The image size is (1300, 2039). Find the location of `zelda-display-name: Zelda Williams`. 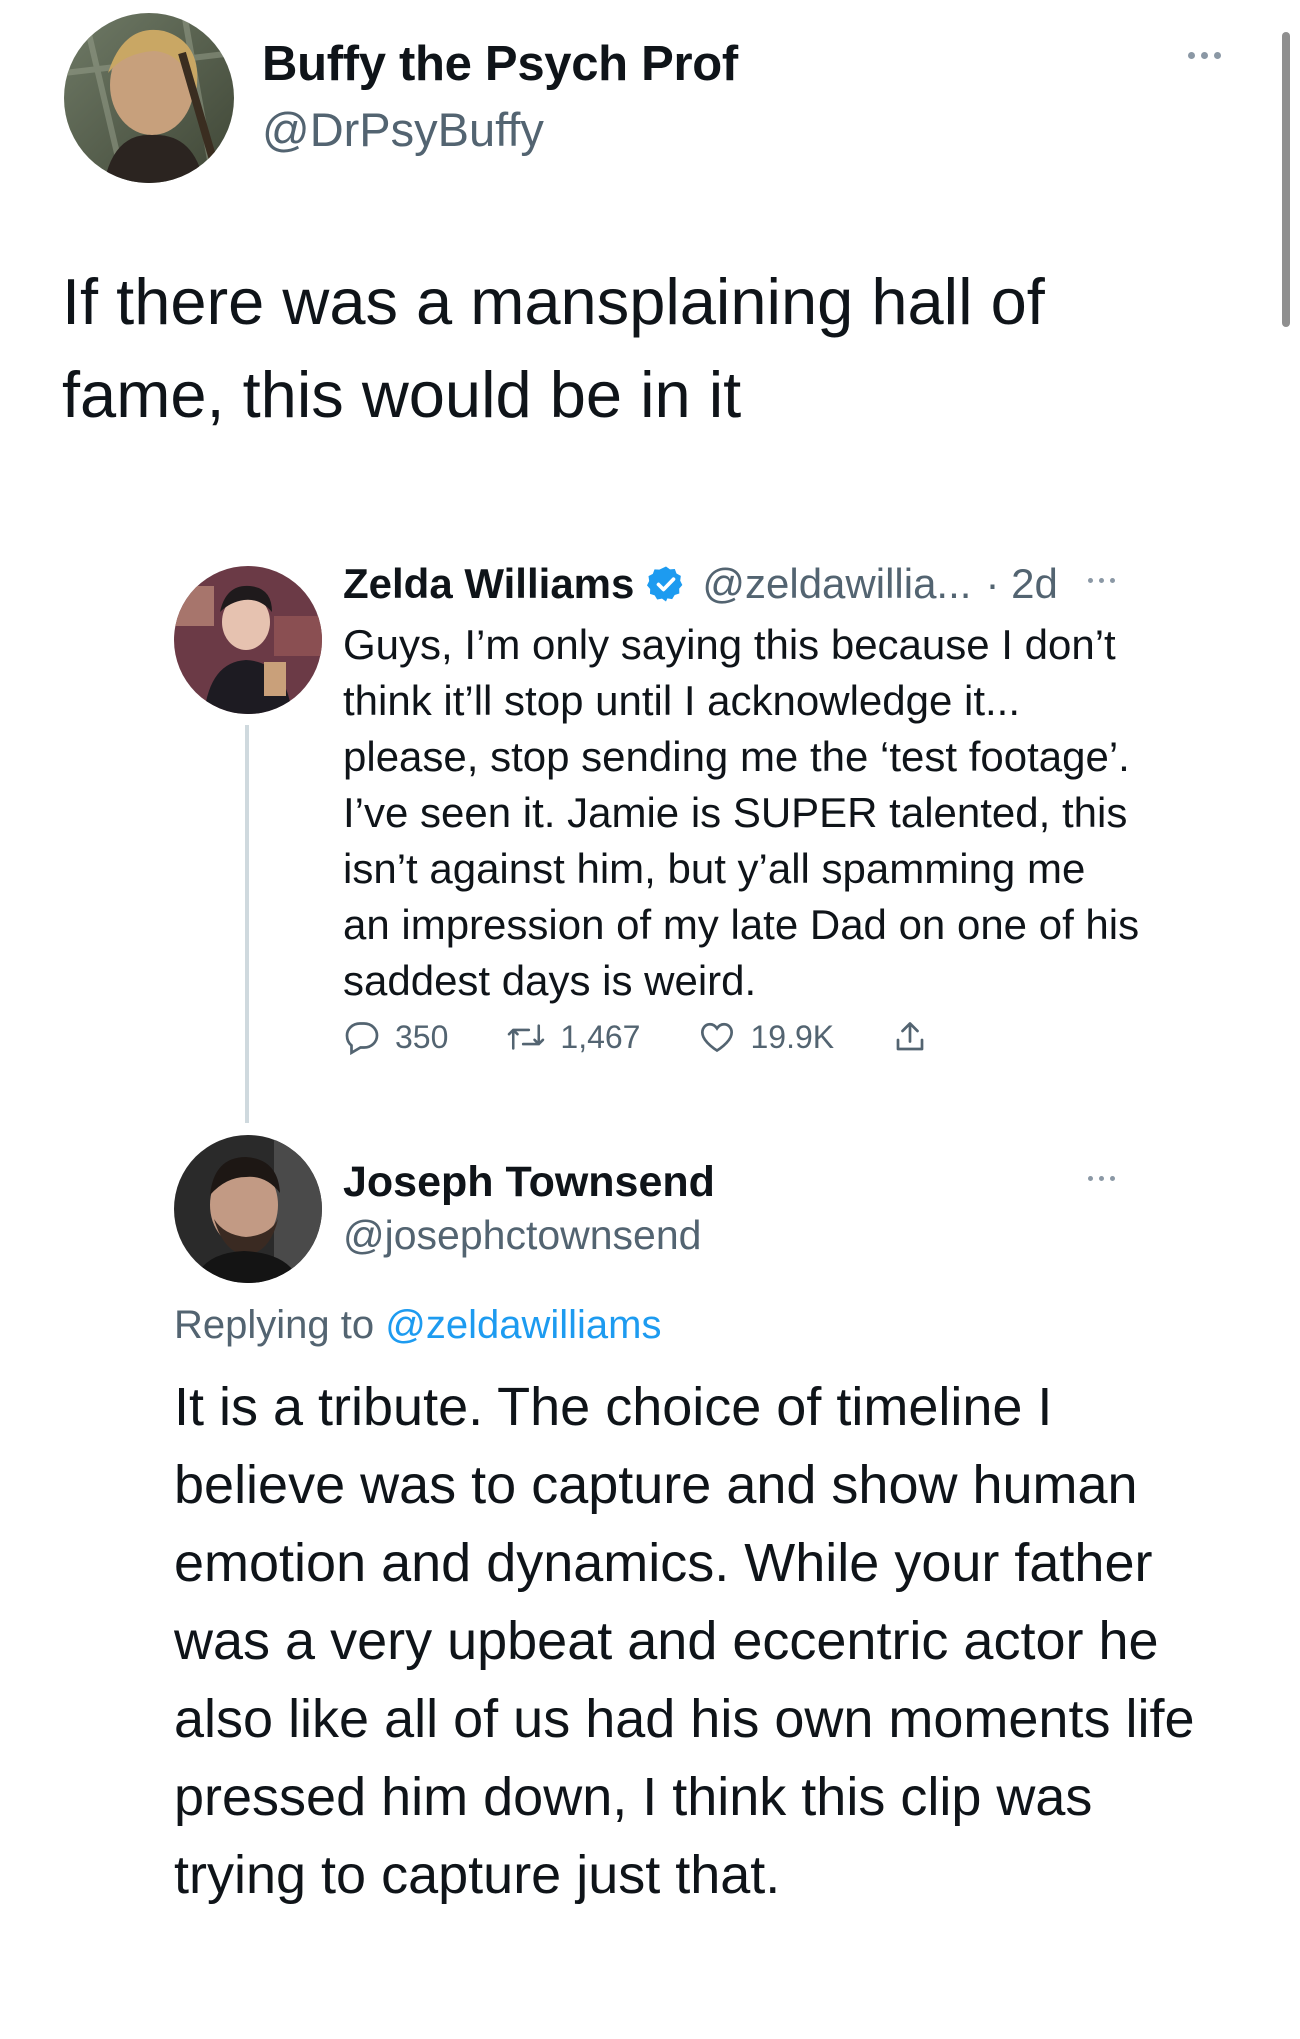

zelda-display-name: Zelda Williams is located at coordinates (488, 584).